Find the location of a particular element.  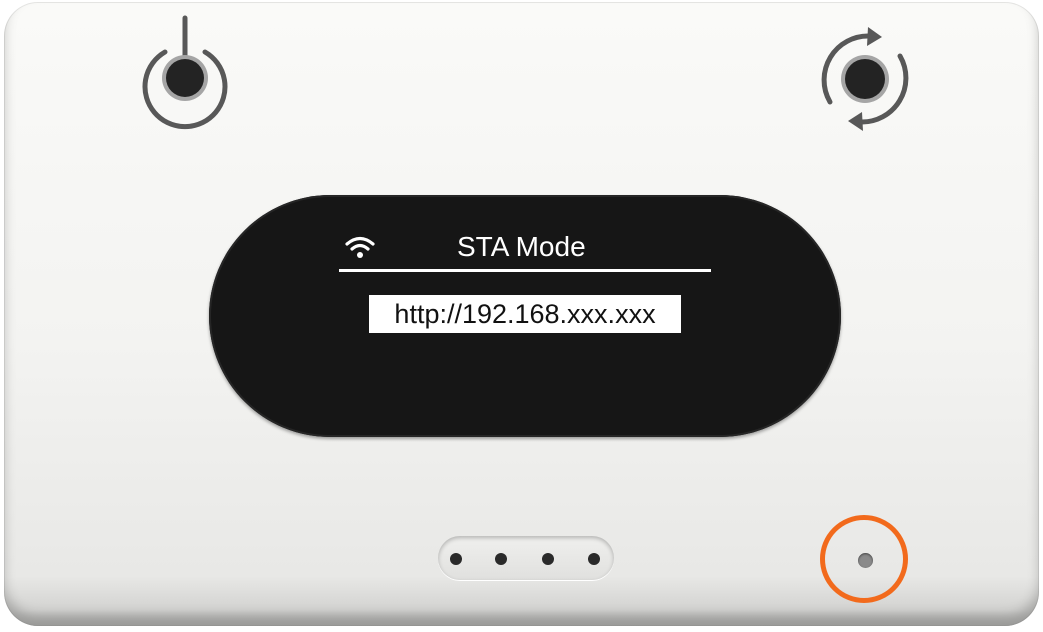

power-icon is located at coordinates (185, 72).